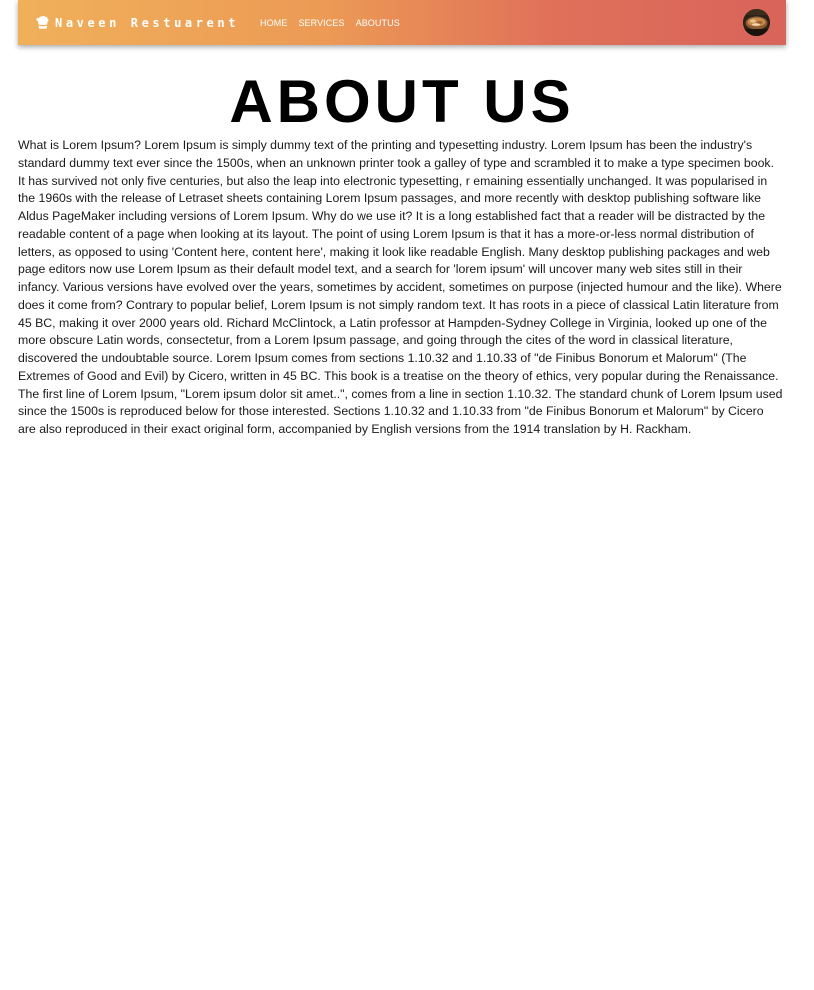  I want to click on nav-link-services: SERVICES, so click(321, 23).